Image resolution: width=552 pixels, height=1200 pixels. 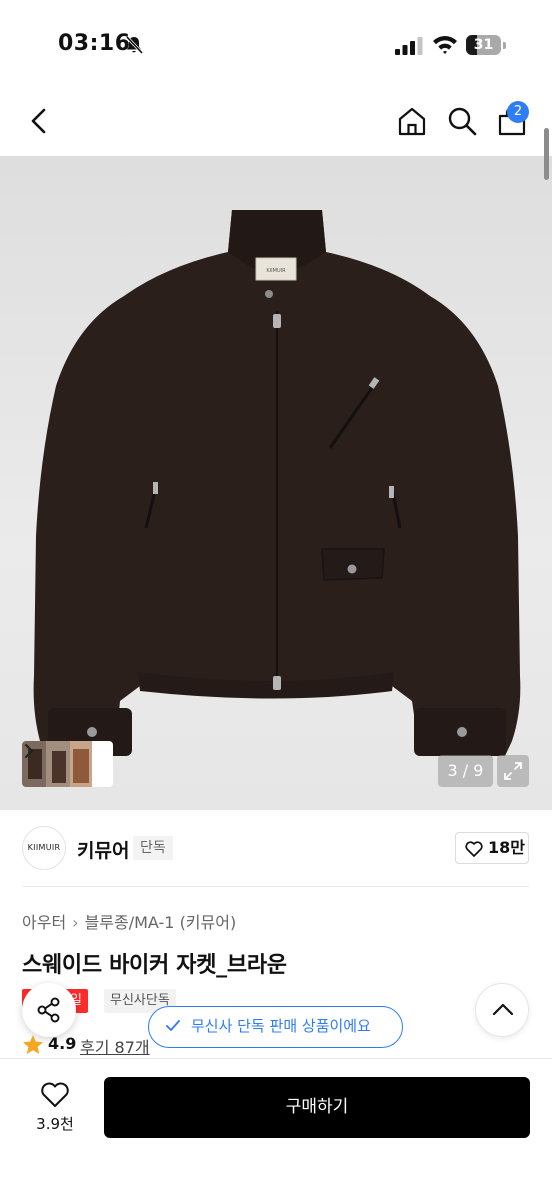 I want to click on breadcrumb-item-subcategory: 블루종/MA-1 (키뮤어), so click(x=161, y=922).